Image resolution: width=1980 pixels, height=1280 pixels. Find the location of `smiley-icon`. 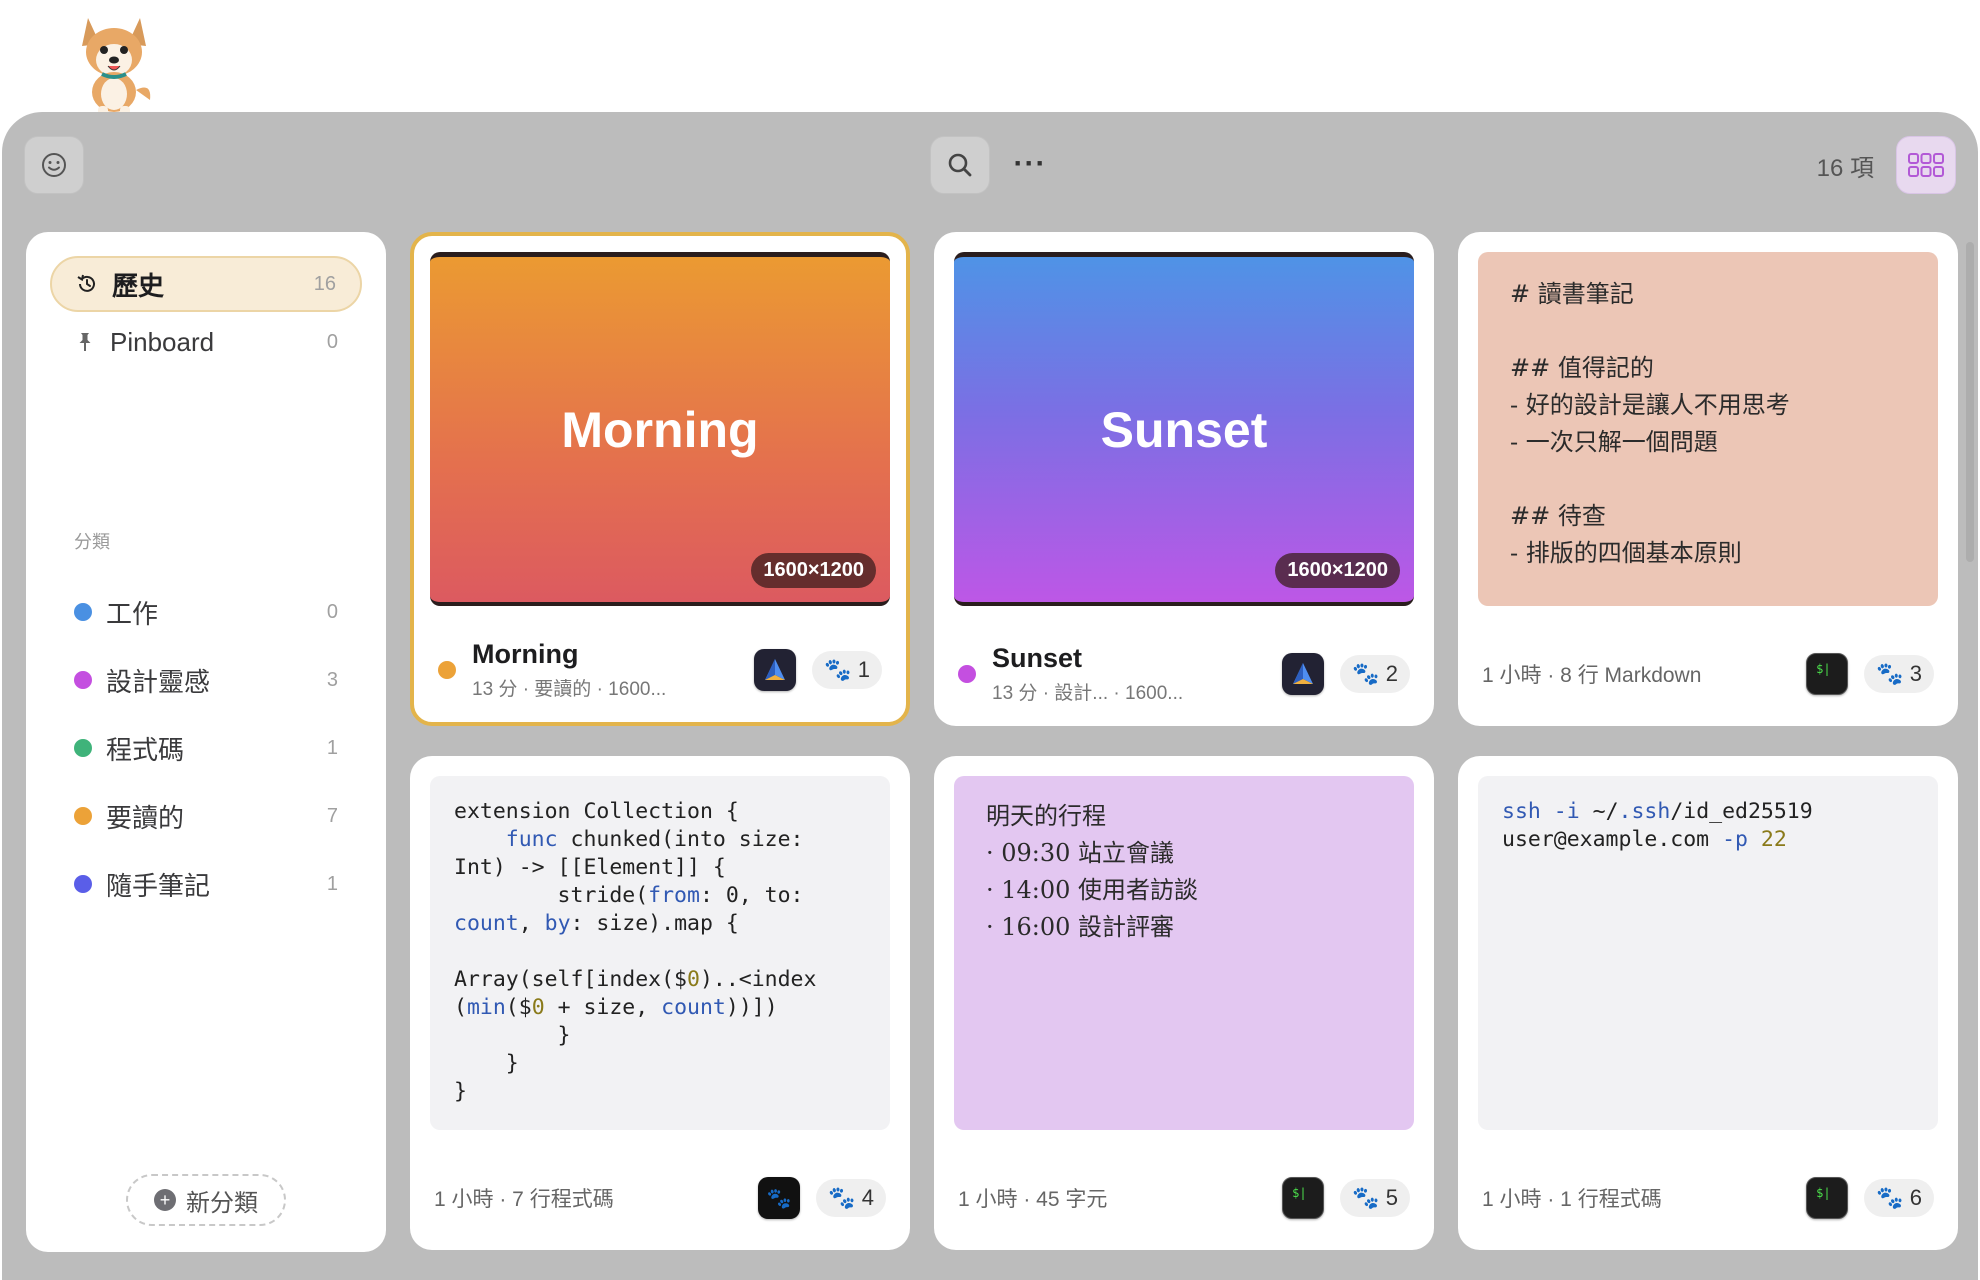

smiley-icon is located at coordinates (54, 165).